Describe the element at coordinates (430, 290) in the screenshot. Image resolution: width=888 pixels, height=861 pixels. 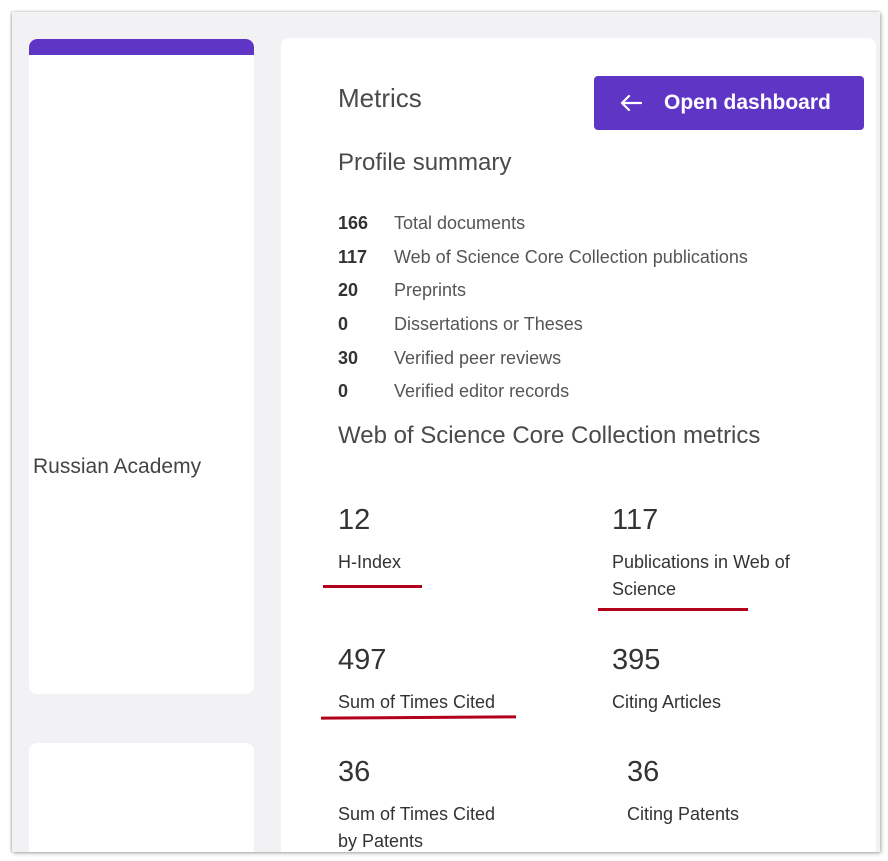
I see `summary-label: Preprints` at that location.